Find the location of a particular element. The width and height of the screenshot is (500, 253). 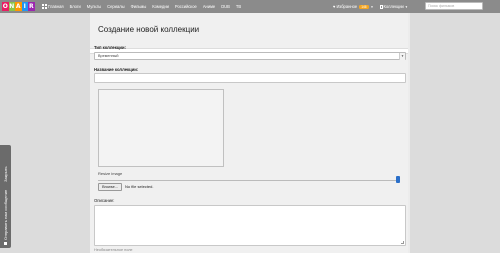

image-preview is located at coordinates (161, 128).